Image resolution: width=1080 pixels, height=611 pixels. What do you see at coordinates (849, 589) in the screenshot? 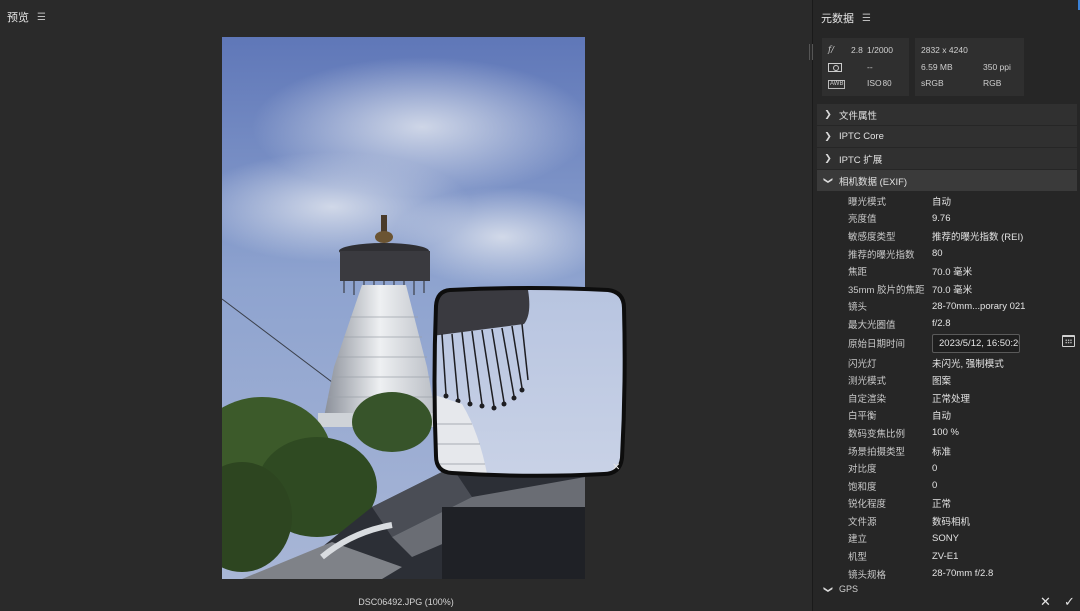
I see `section-label: GPS` at bounding box center [849, 589].